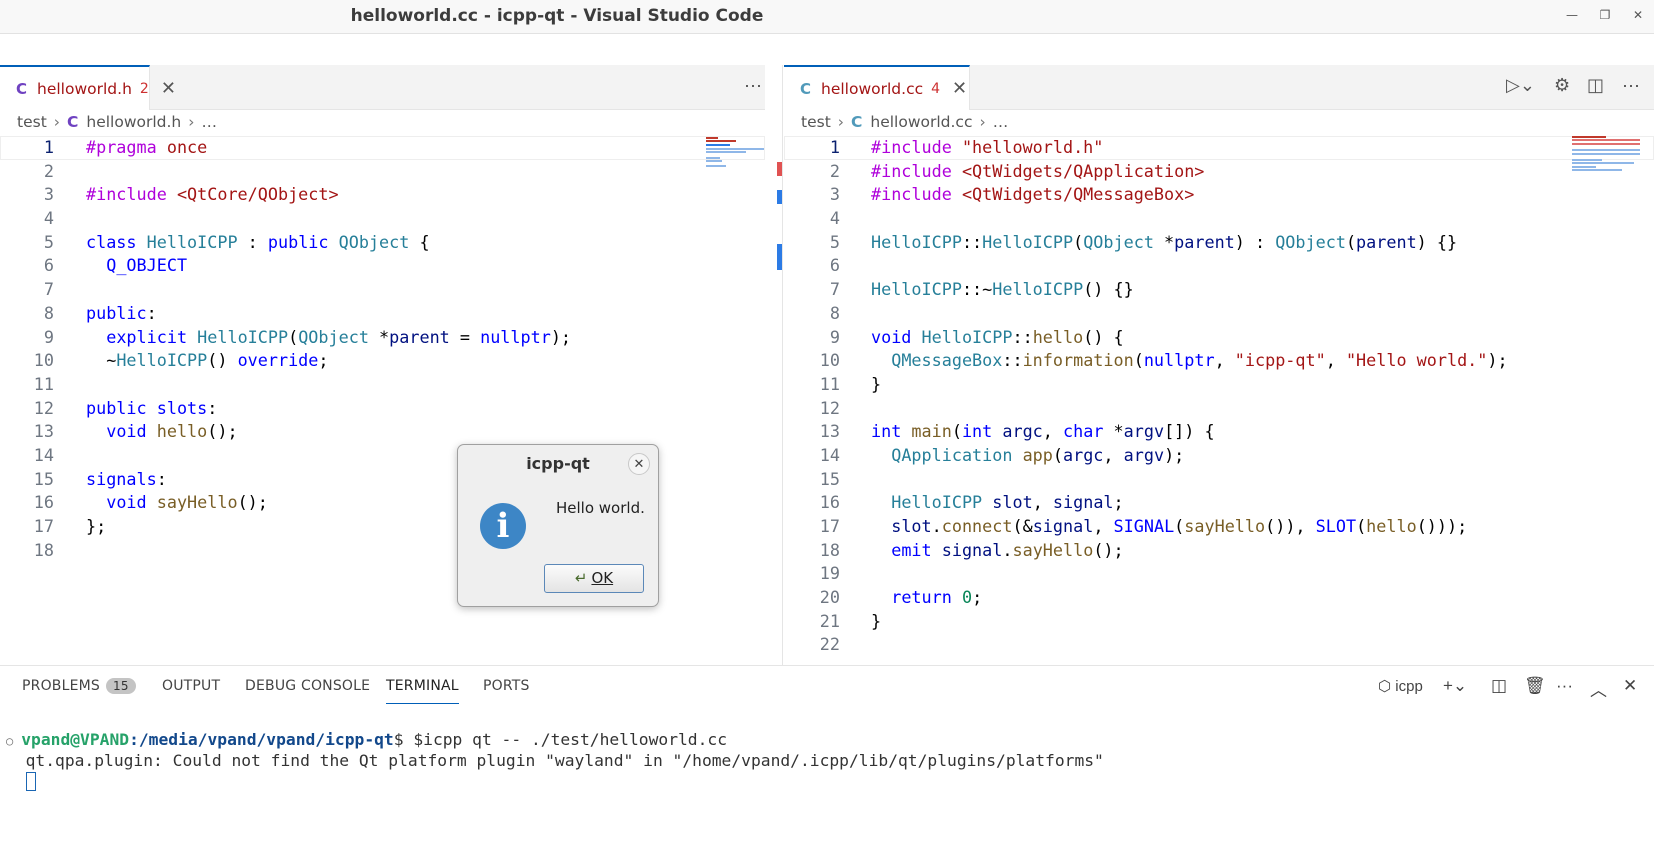 The width and height of the screenshot is (1654, 854). Describe the element at coordinates (987, 147) in the screenshot. I see `code-text: #include "helloworld.h"` at that location.